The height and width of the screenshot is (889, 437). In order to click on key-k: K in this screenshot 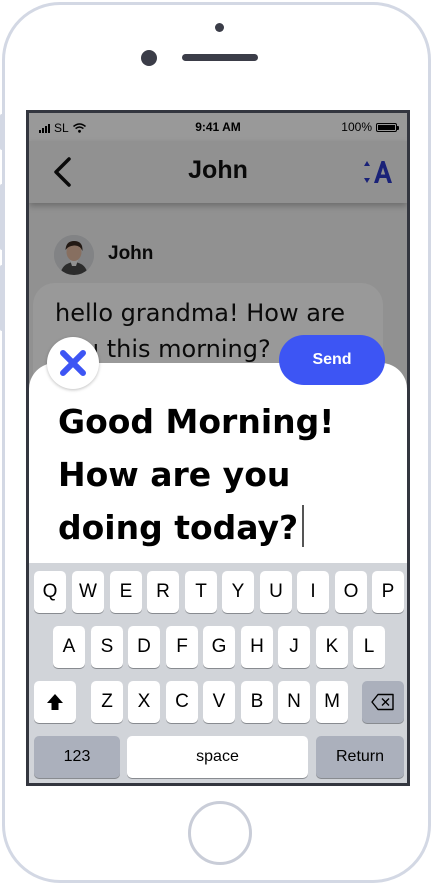, I will do `click(332, 647)`.